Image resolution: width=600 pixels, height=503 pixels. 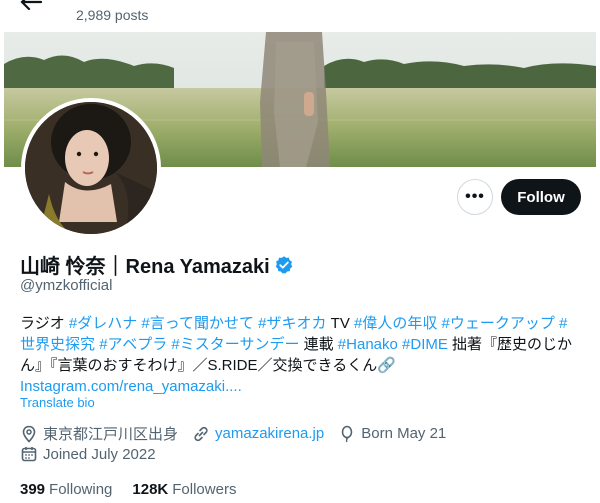 I want to click on joined-row: Joined July 2022, so click(x=95, y=454).